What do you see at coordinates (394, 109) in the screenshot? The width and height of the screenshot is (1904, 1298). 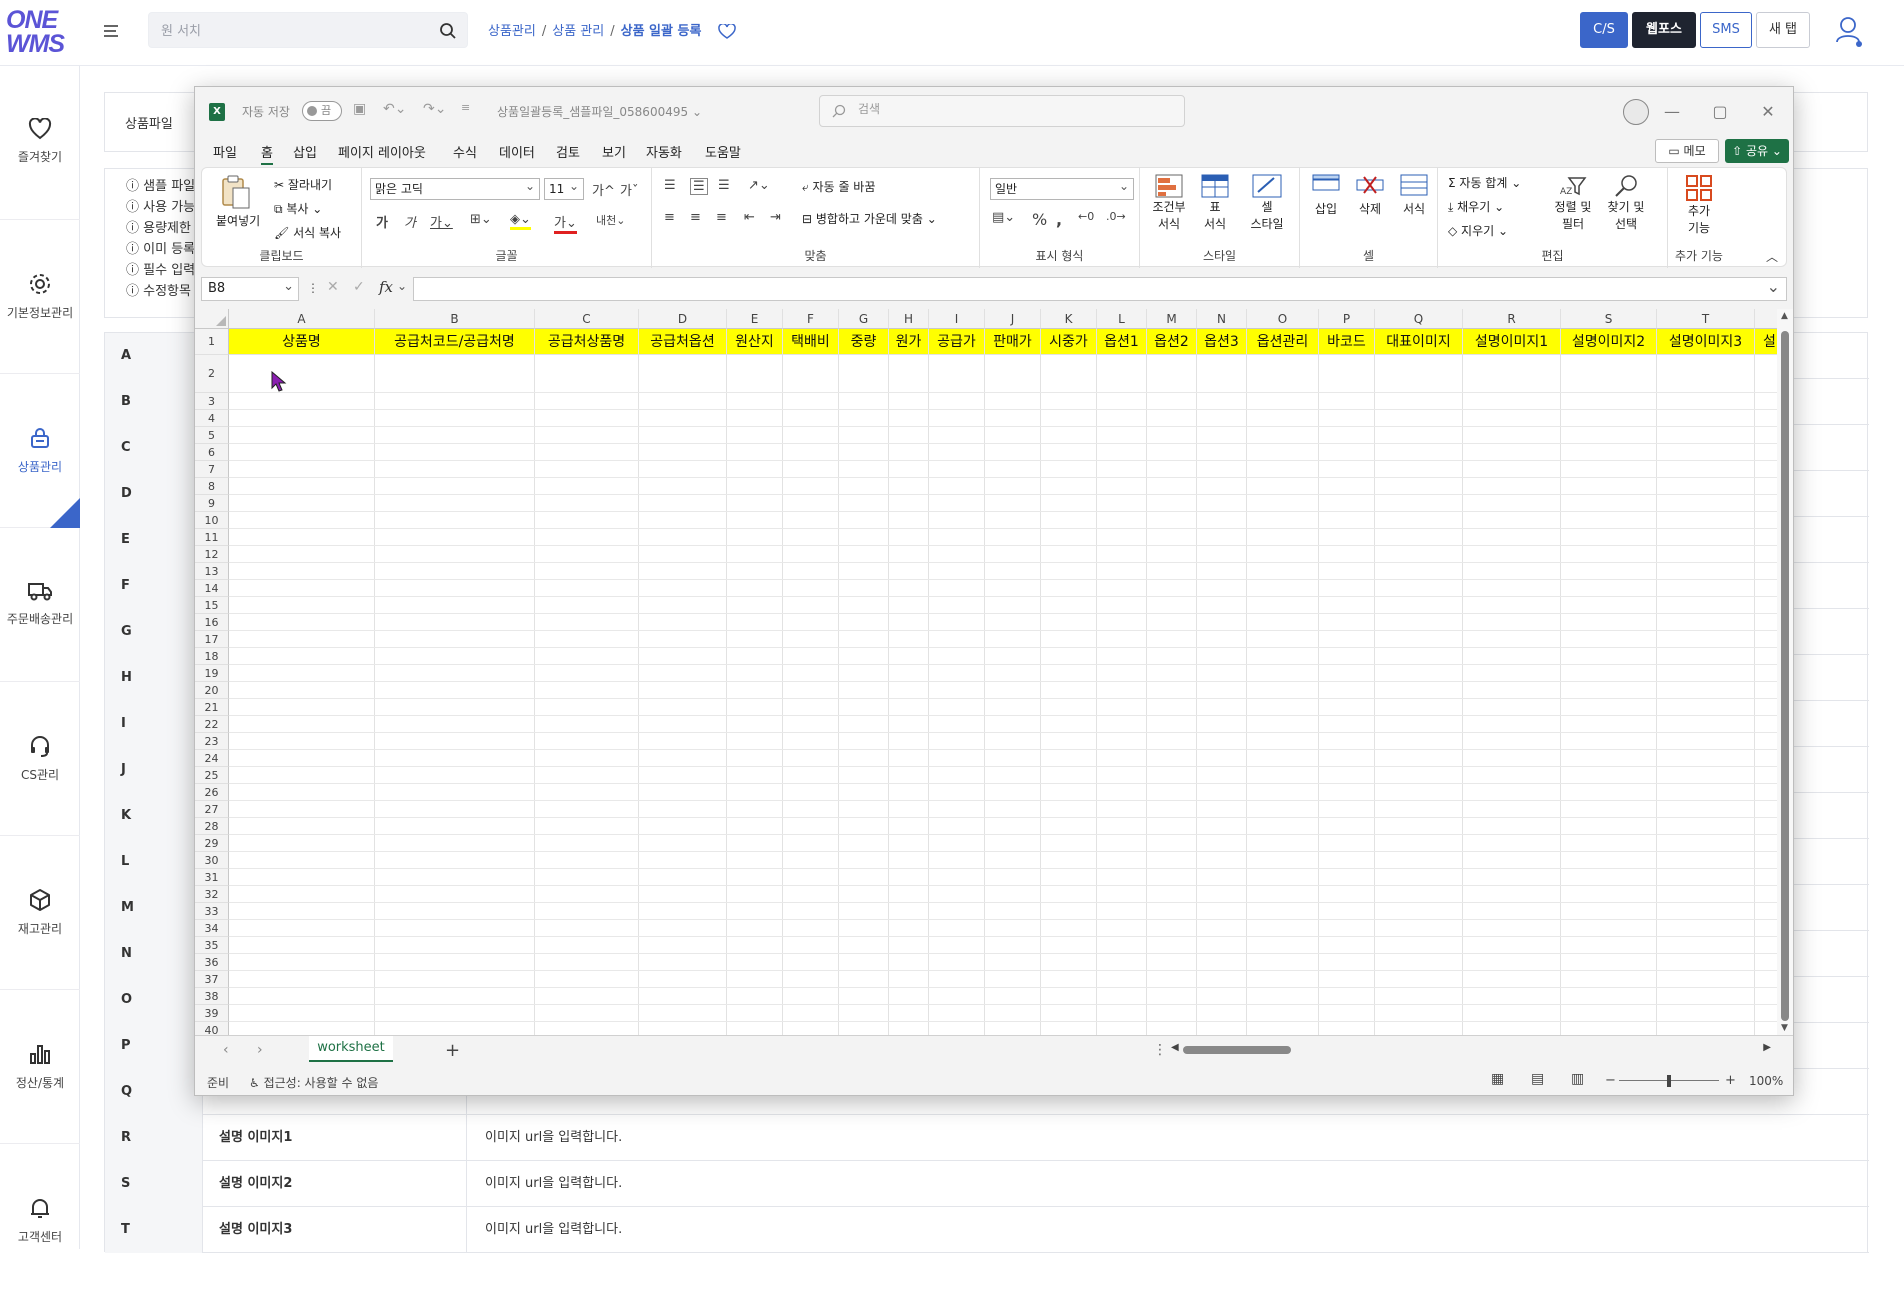 I see `undo-icon: ↶⌄` at bounding box center [394, 109].